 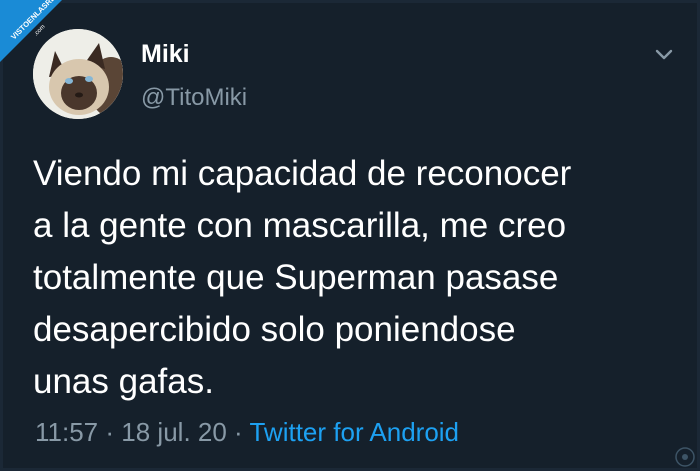 What do you see at coordinates (194, 98) in the screenshot?
I see `user-handle: @TitoMiki` at bounding box center [194, 98].